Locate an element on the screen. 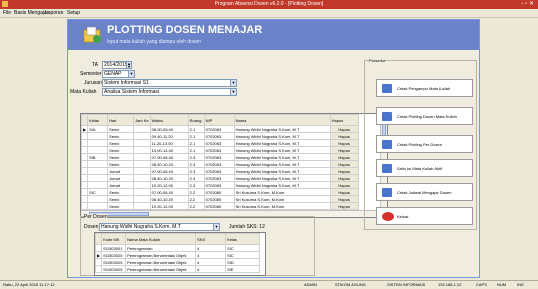 The width and height of the screenshot is (538, 289). exit-icon is located at coordinates (388, 216).